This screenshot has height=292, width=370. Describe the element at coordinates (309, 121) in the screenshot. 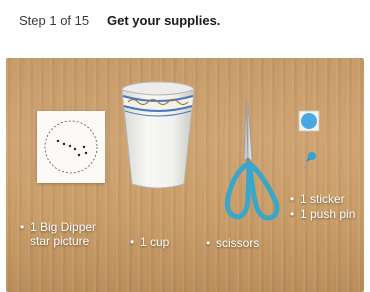

I see `sticker-icon` at that location.